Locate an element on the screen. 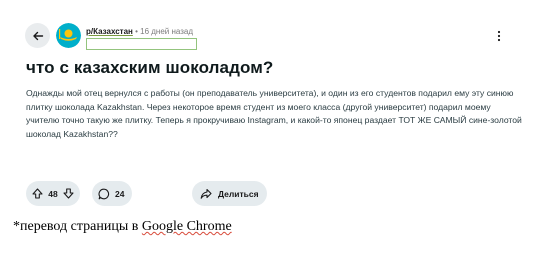 Image resolution: width=539 pixels, height=261 pixels. kazakhstan-flag-icon is located at coordinates (68, 35).